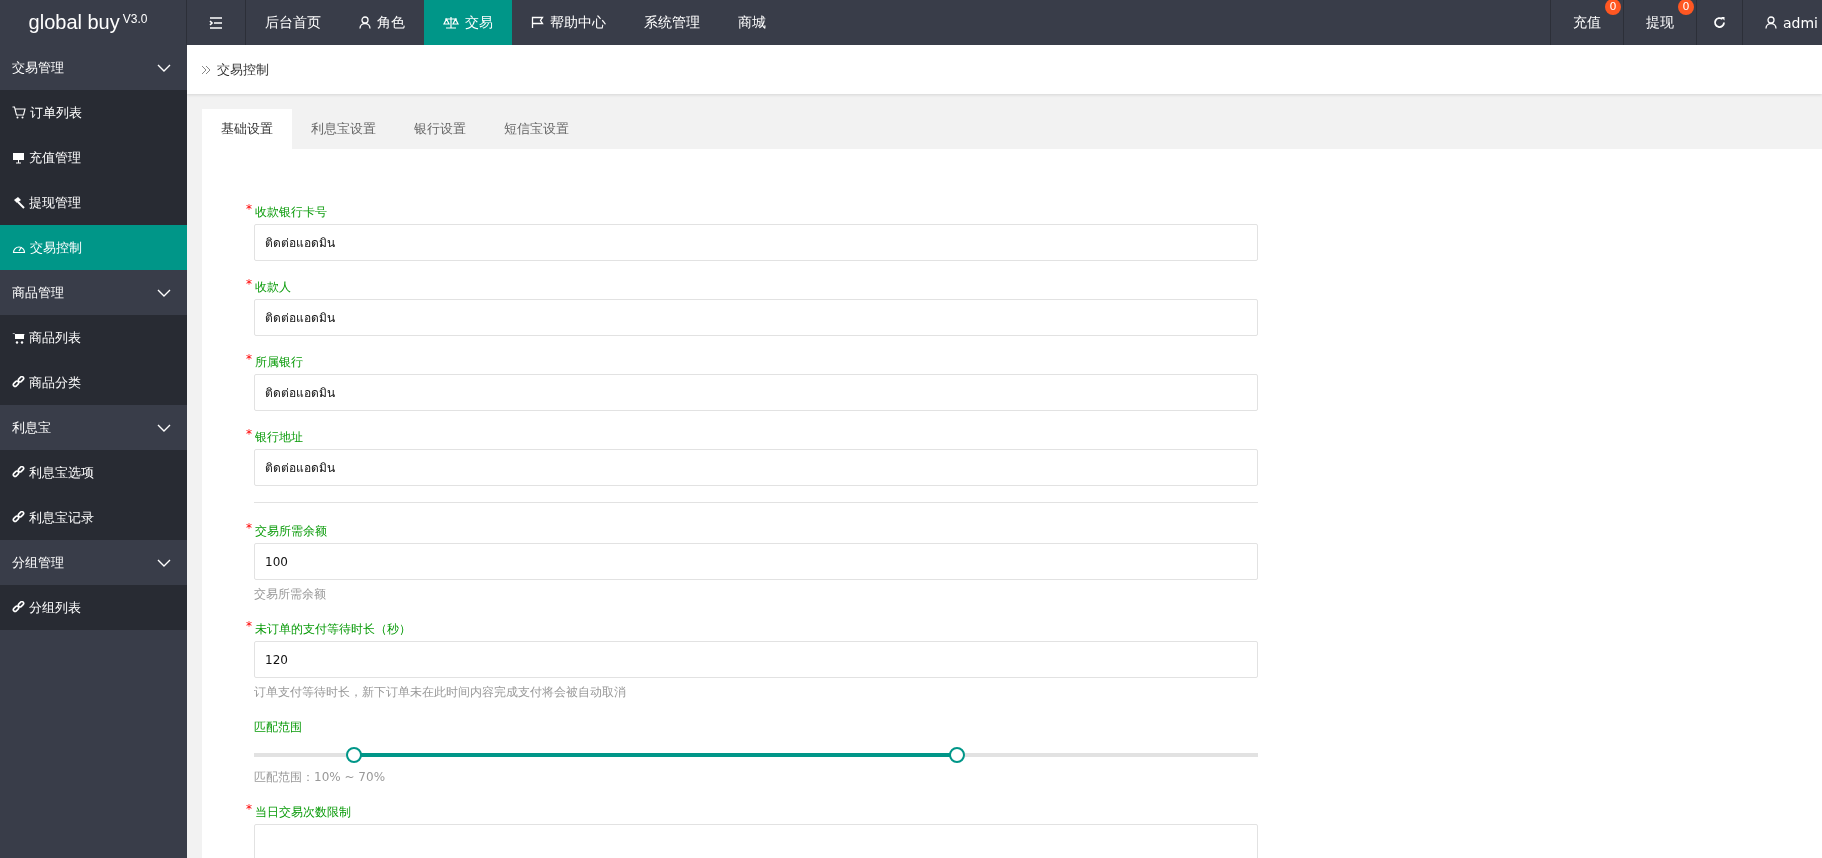 The width and height of the screenshot is (1822, 858). I want to click on flag-icon, so click(537, 22).